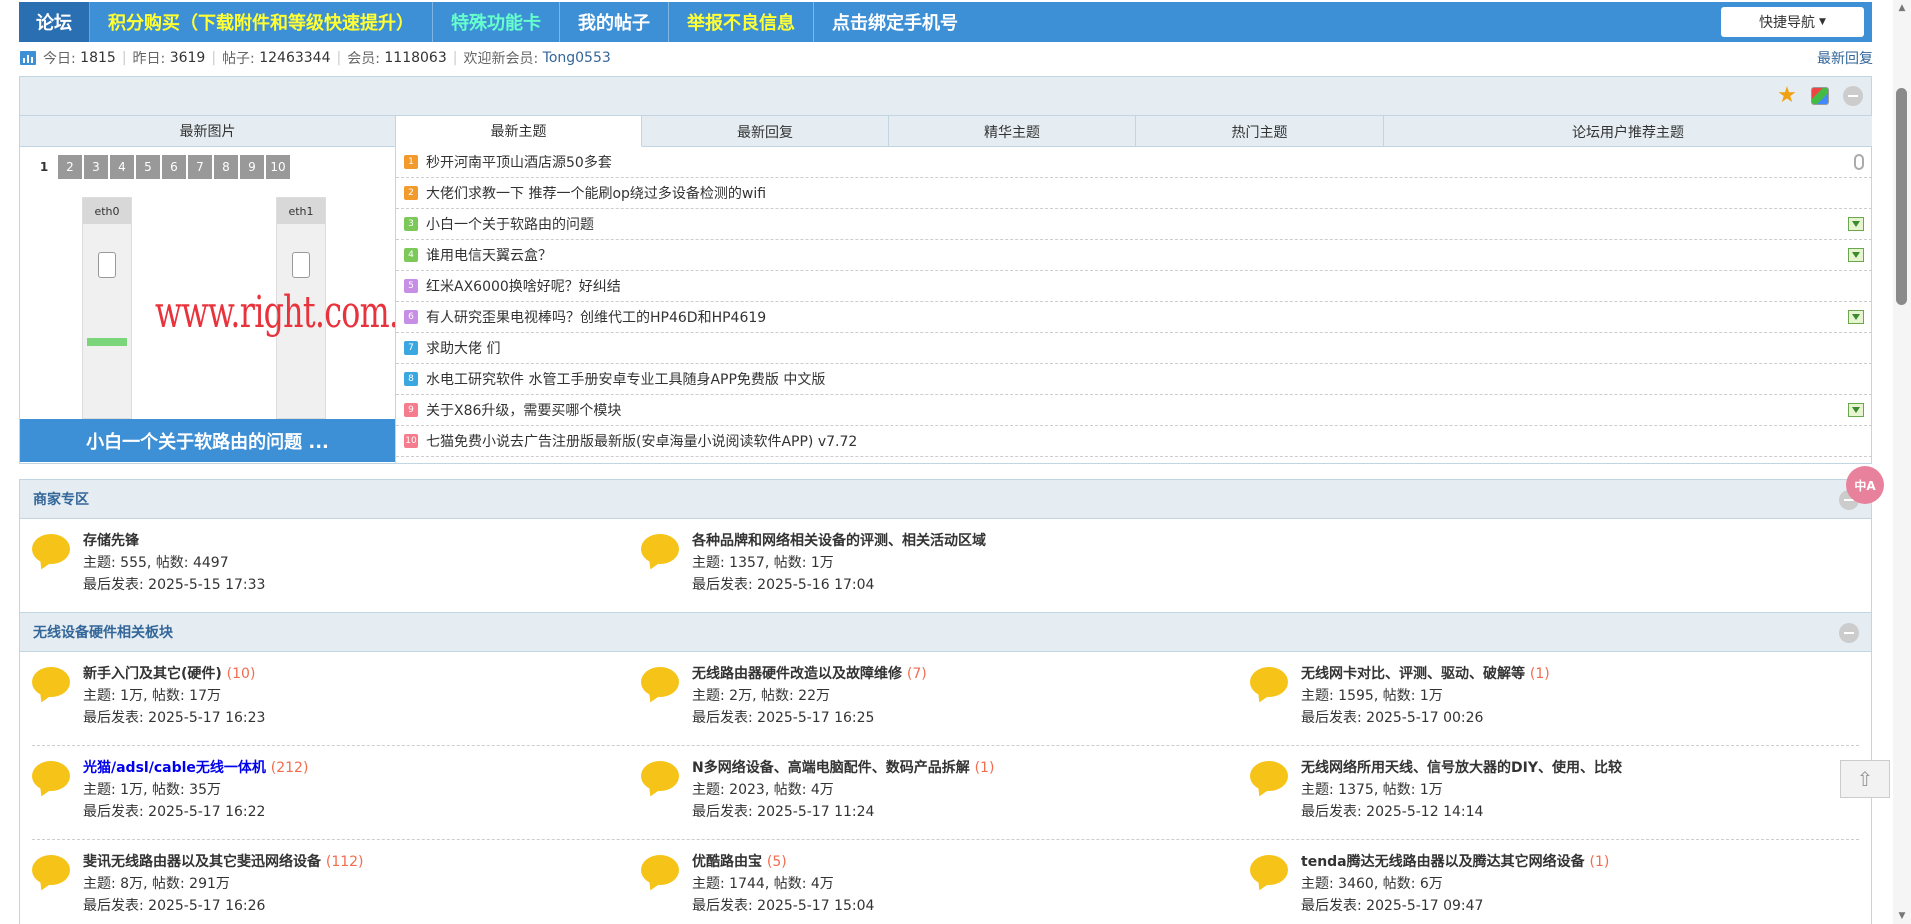 The height and width of the screenshot is (924, 1911). What do you see at coordinates (206, 585) in the screenshot?
I see `last-post-time: 2025-5-15 17:33` at bounding box center [206, 585].